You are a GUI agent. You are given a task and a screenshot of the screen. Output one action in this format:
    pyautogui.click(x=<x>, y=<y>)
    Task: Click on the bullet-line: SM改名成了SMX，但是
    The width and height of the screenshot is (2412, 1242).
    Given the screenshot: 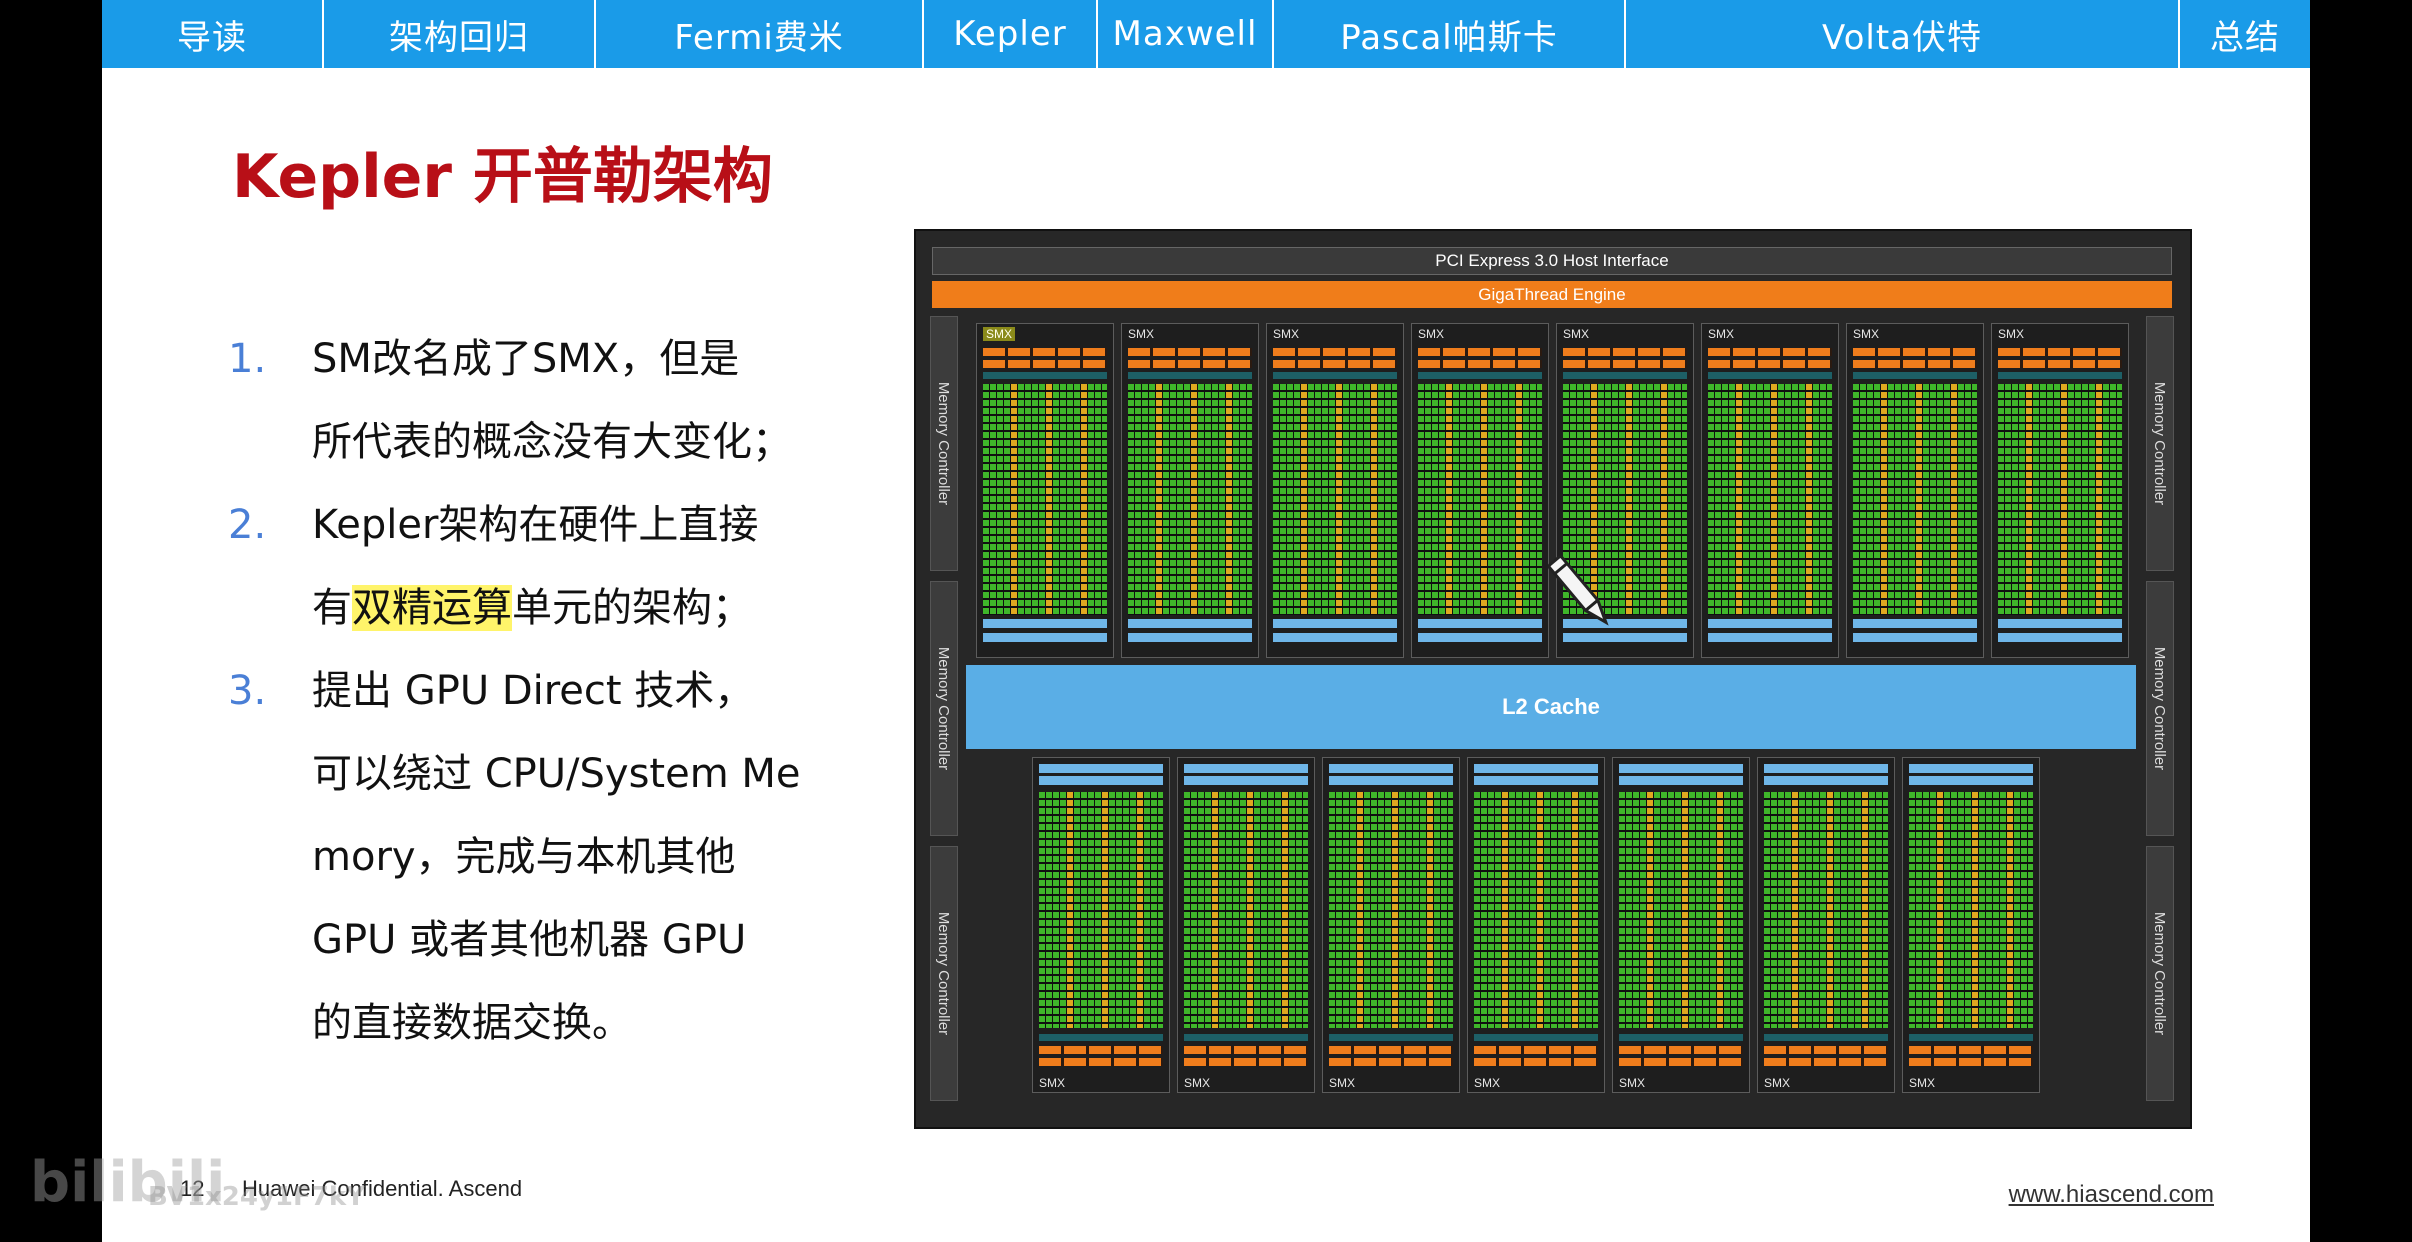 What is the action you would take?
    pyautogui.click(x=526, y=359)
    